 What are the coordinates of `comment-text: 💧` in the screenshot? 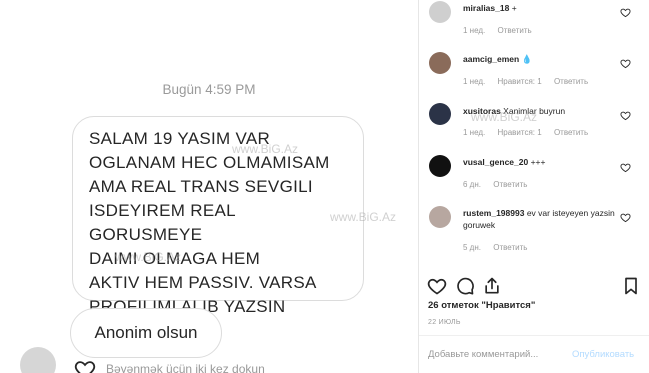 It's located at (527, 59).